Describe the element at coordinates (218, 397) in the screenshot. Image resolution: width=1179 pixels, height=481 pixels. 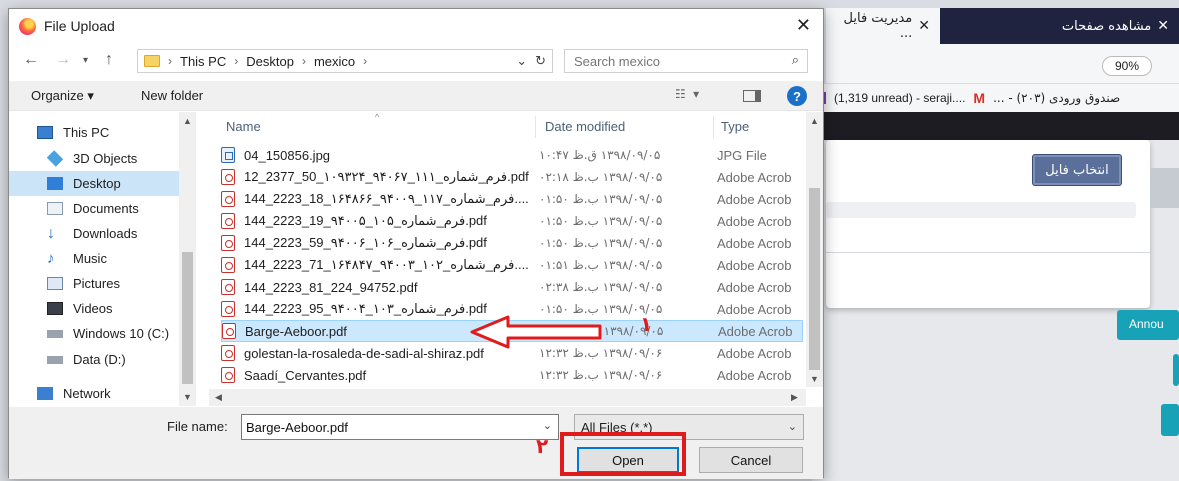
I see `scroll-left-icon: ◀` at that location.